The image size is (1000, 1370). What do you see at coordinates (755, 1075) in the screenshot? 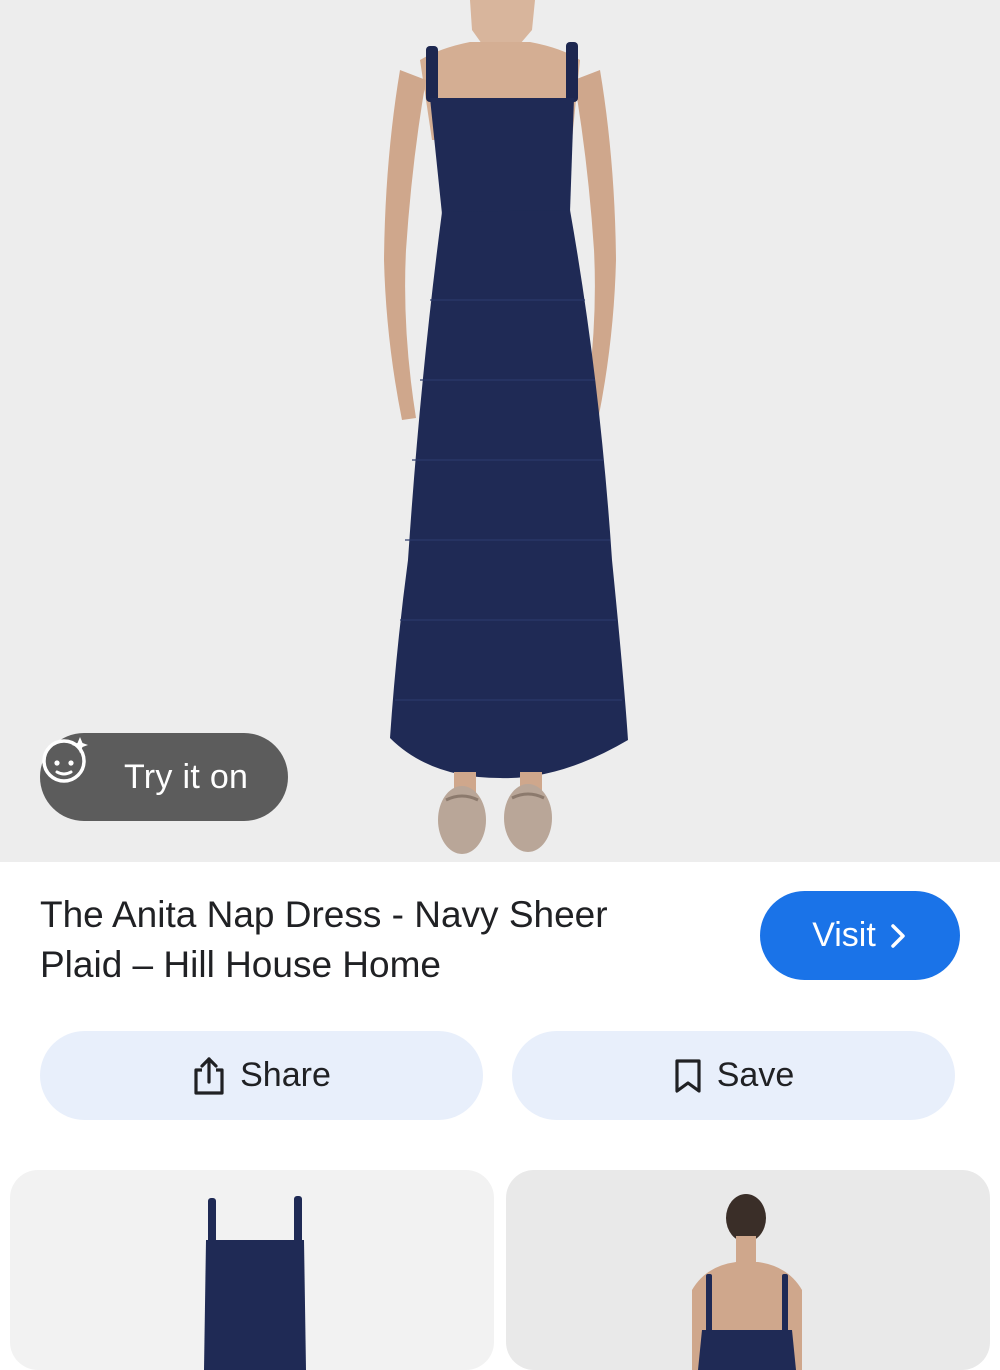
I see `save-label: Save` at bounding box center [755, 1075].